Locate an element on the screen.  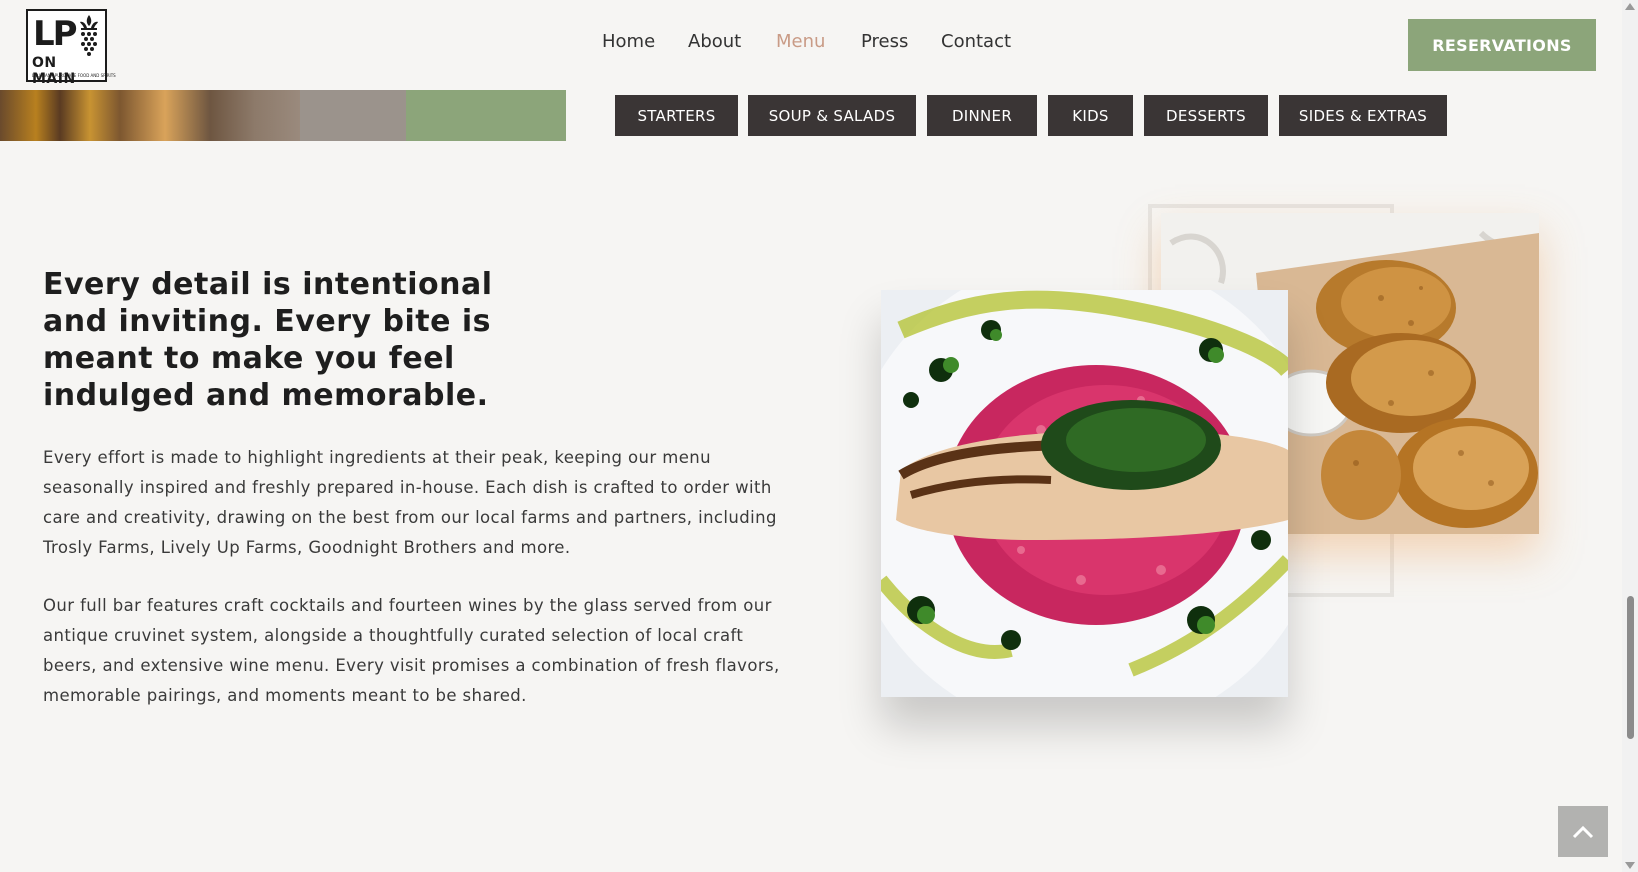
chevron-up-icon is located at coordinates (1583, 831).